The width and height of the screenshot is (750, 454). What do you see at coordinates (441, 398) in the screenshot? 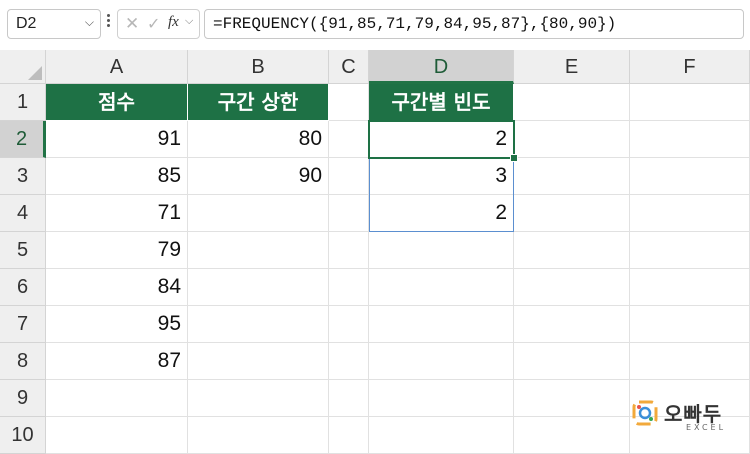
I see `cell-d9` at bounding box center [441, 398].